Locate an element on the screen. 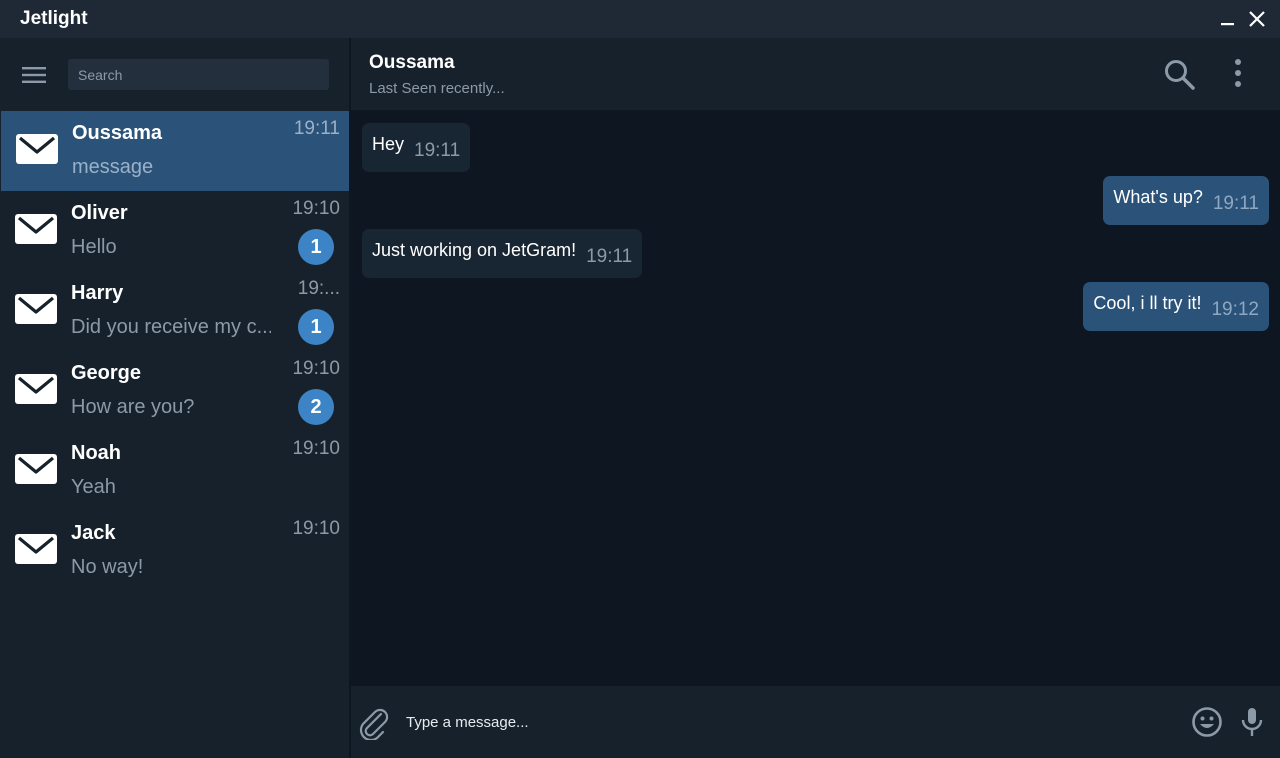  more-vertical-icon is located at coordinates (1238, 73).